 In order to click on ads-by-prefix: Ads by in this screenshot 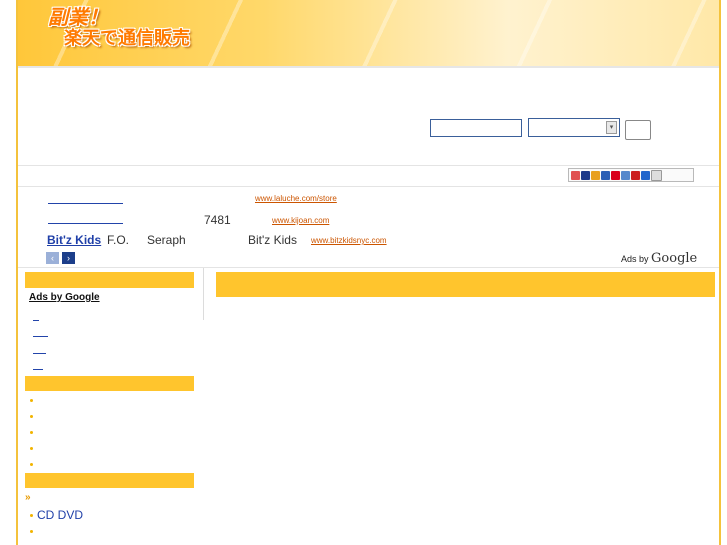, I will do `click(635, 259)`.